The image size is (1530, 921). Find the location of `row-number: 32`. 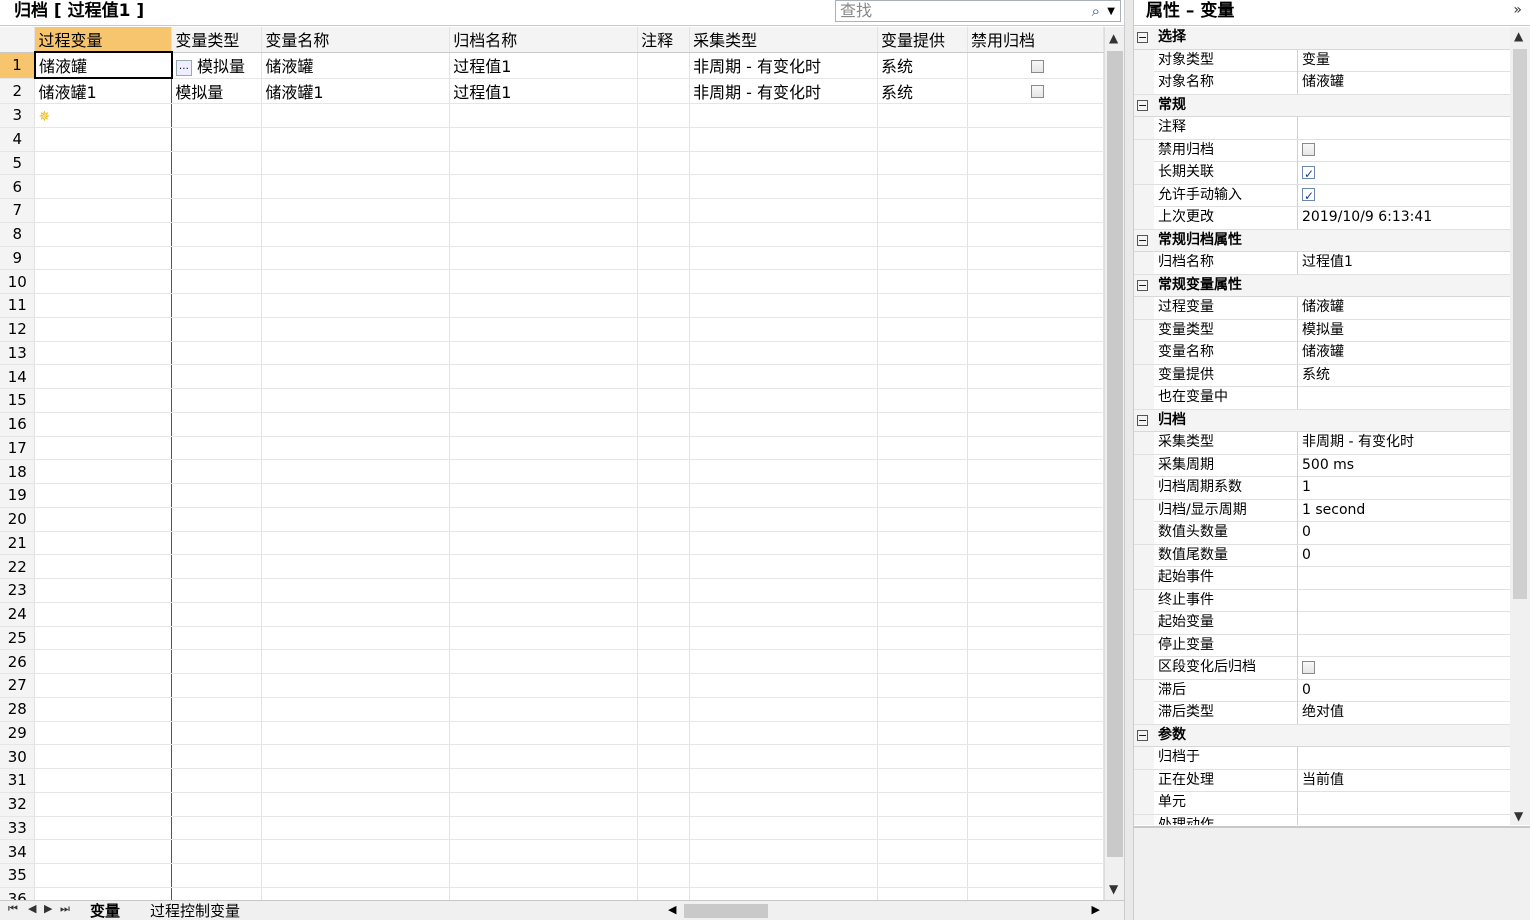

row-number: 32 is located at coordinates (18, 804).